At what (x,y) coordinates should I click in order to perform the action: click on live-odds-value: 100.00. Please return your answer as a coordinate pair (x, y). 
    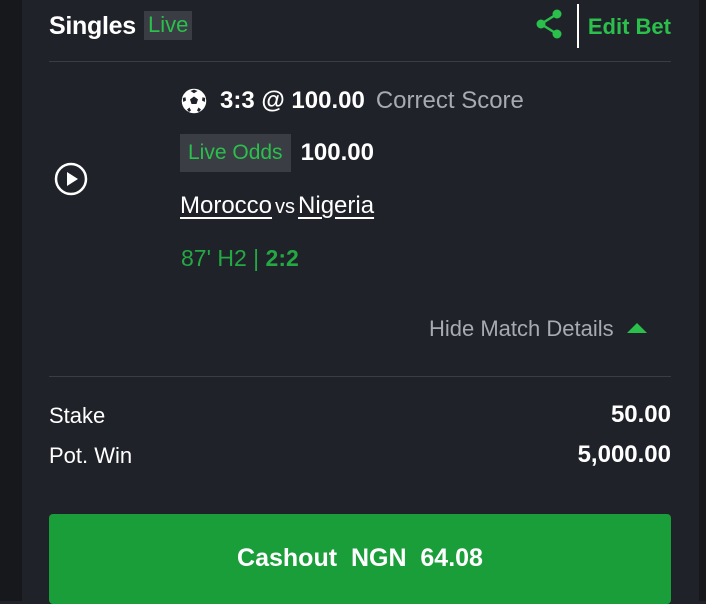
    Looking at the image, I should click on (337, 152).